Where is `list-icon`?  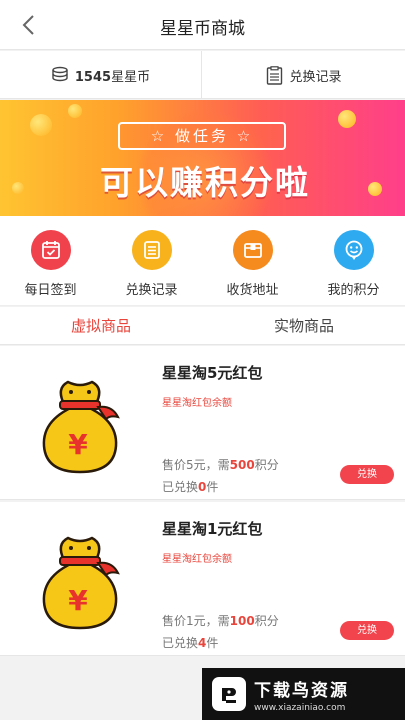
list-icon is located at coordinates (151, 250).